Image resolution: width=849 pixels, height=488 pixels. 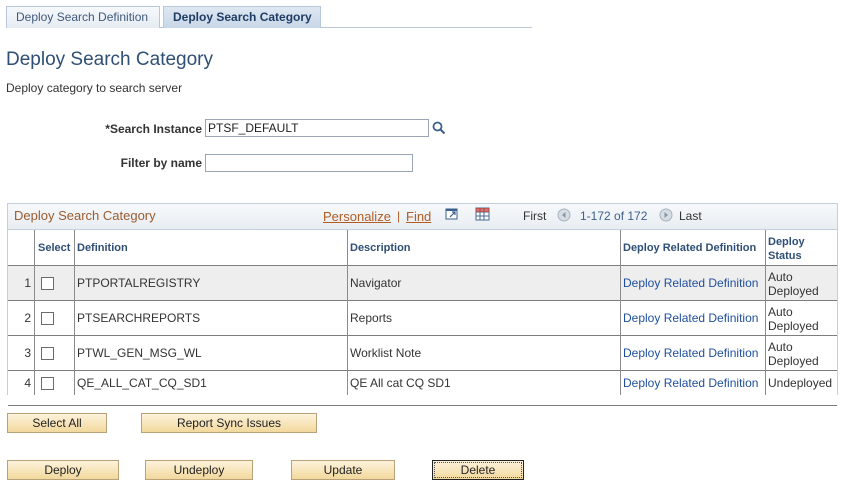 I want to click on search-instance-input, so click(x=317, y=128).